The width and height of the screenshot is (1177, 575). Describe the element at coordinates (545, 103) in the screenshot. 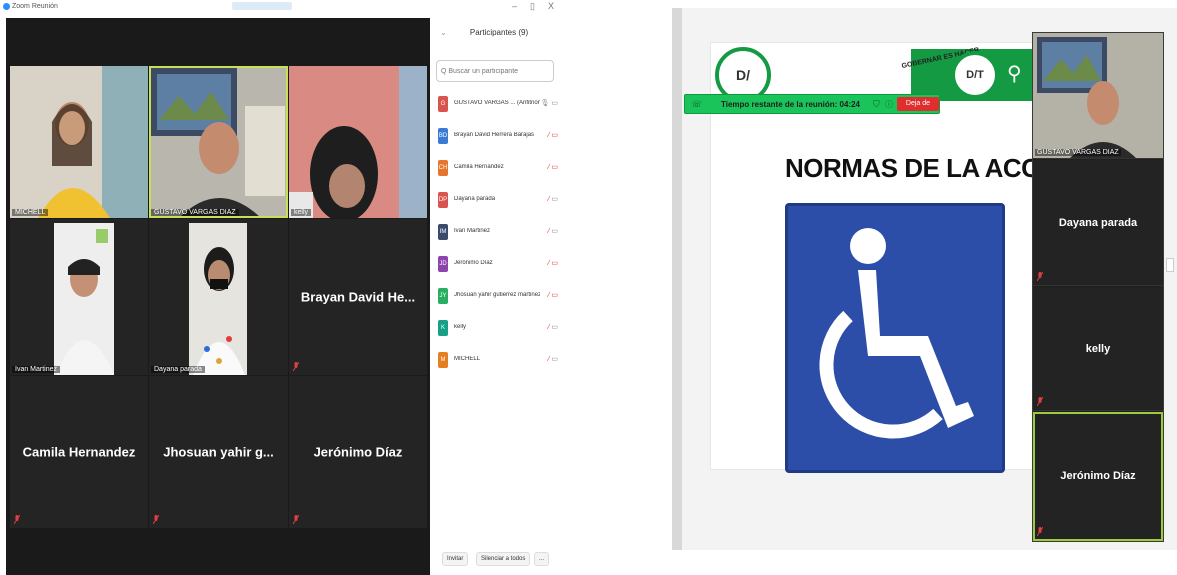

I see `mic-icon: 🎙` at that location.